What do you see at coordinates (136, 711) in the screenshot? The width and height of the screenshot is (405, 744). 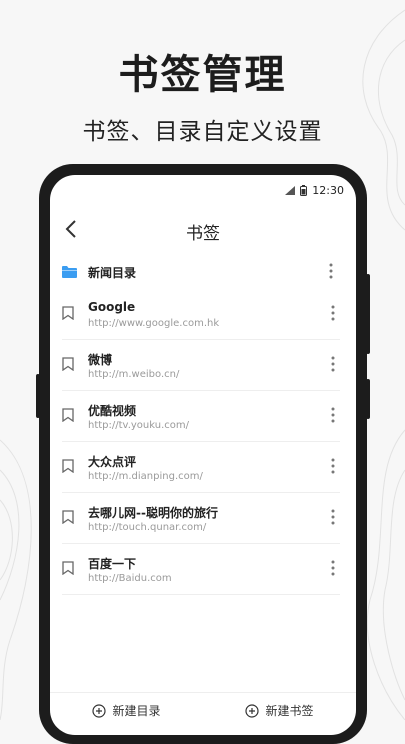 I see `new-folder-label: 新建目录` at bounding box center [136, 711].